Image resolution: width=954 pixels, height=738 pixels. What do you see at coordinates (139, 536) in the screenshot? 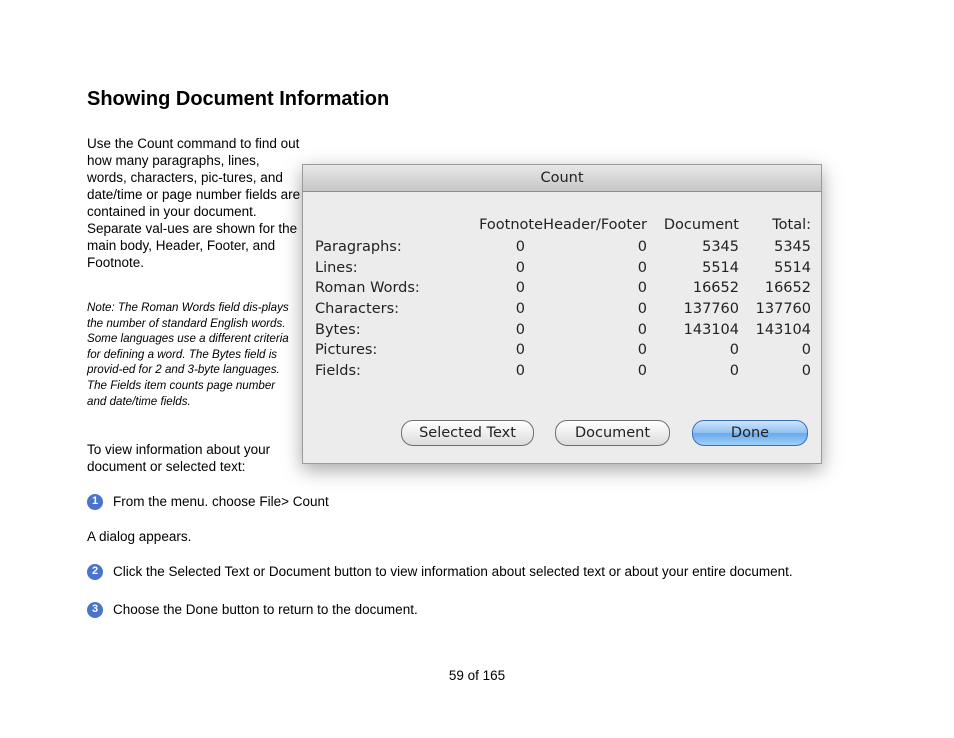
I see `dialog-appears-text: A dialog appears.` at bounding box center [139, 536].